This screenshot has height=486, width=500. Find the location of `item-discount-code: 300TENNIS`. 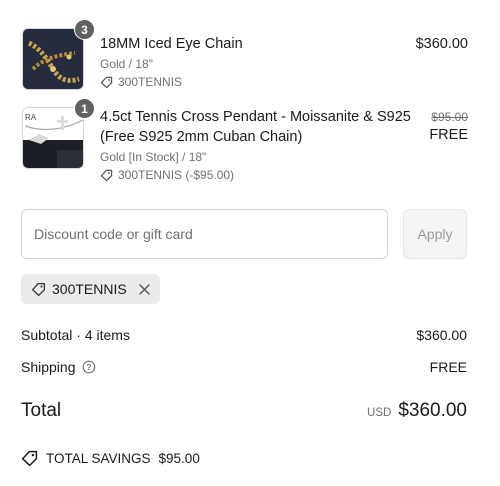

item-discount-code: 300TENNIS is located at coordinates (171, 82).